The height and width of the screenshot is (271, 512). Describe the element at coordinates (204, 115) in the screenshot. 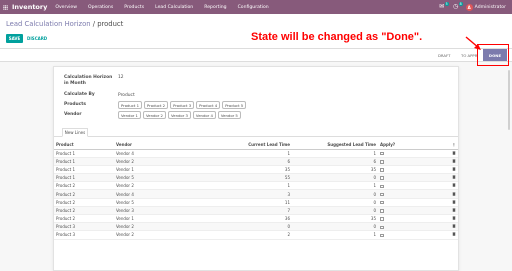

I see `vendor-tag: Vendor 4` at that location.